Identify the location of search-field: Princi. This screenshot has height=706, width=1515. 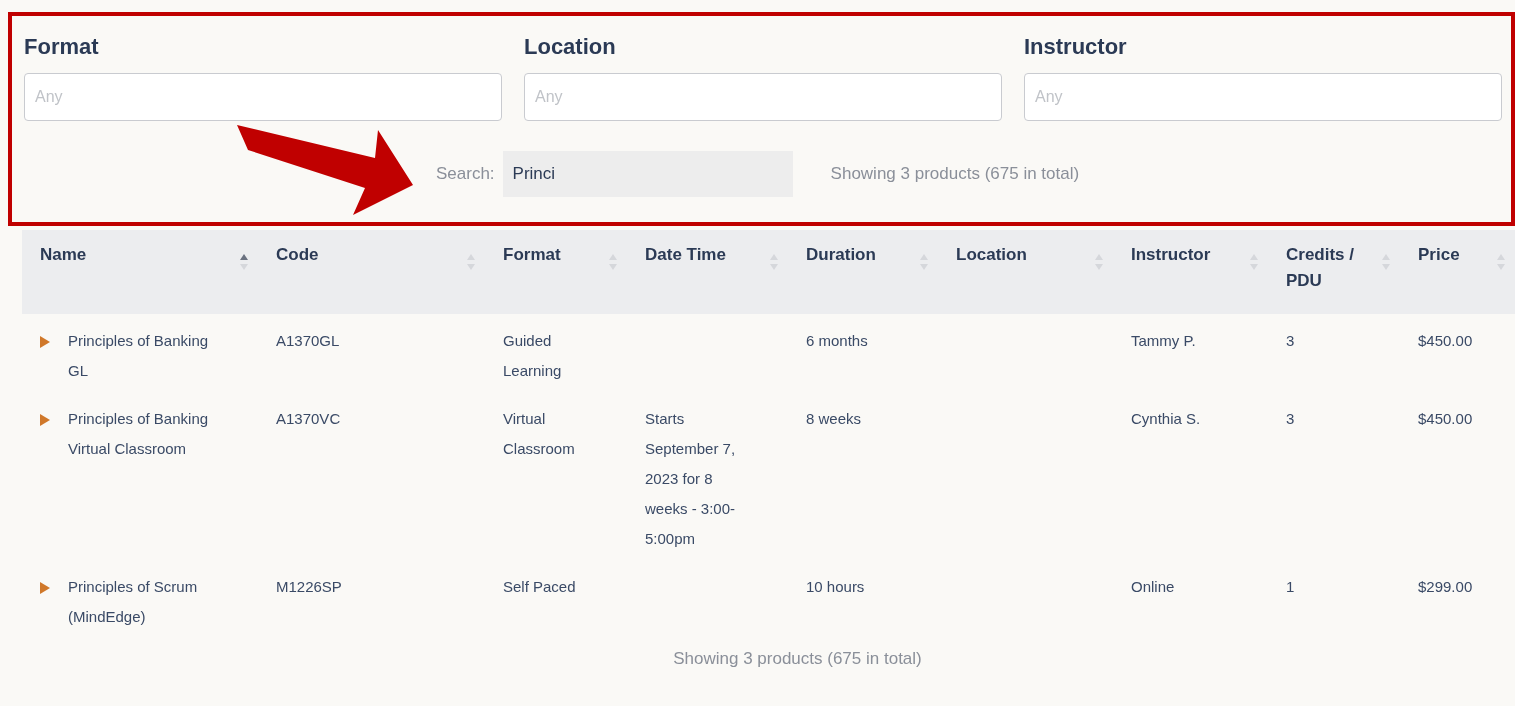
(647, 174).